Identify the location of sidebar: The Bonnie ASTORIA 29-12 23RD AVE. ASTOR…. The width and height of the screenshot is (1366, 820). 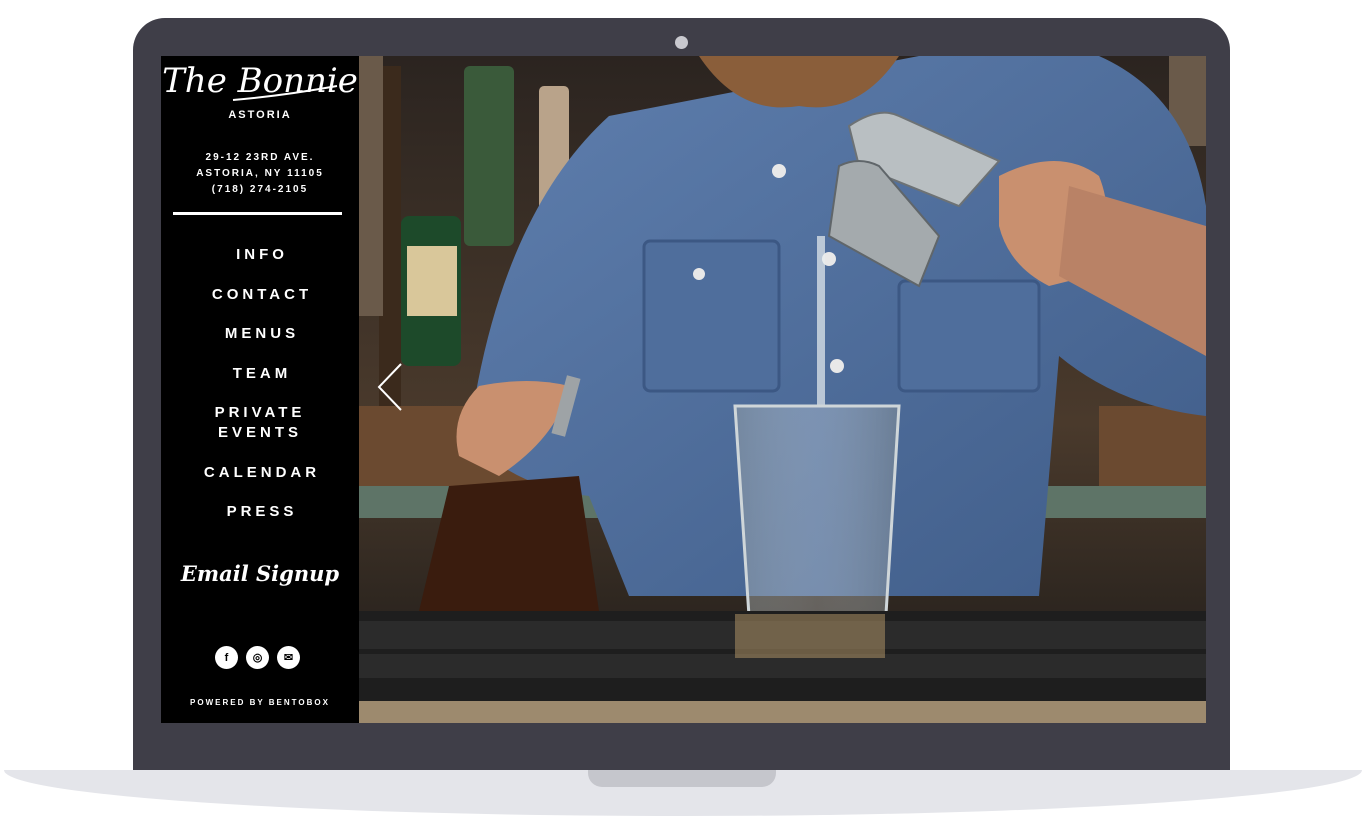
(260, 389).